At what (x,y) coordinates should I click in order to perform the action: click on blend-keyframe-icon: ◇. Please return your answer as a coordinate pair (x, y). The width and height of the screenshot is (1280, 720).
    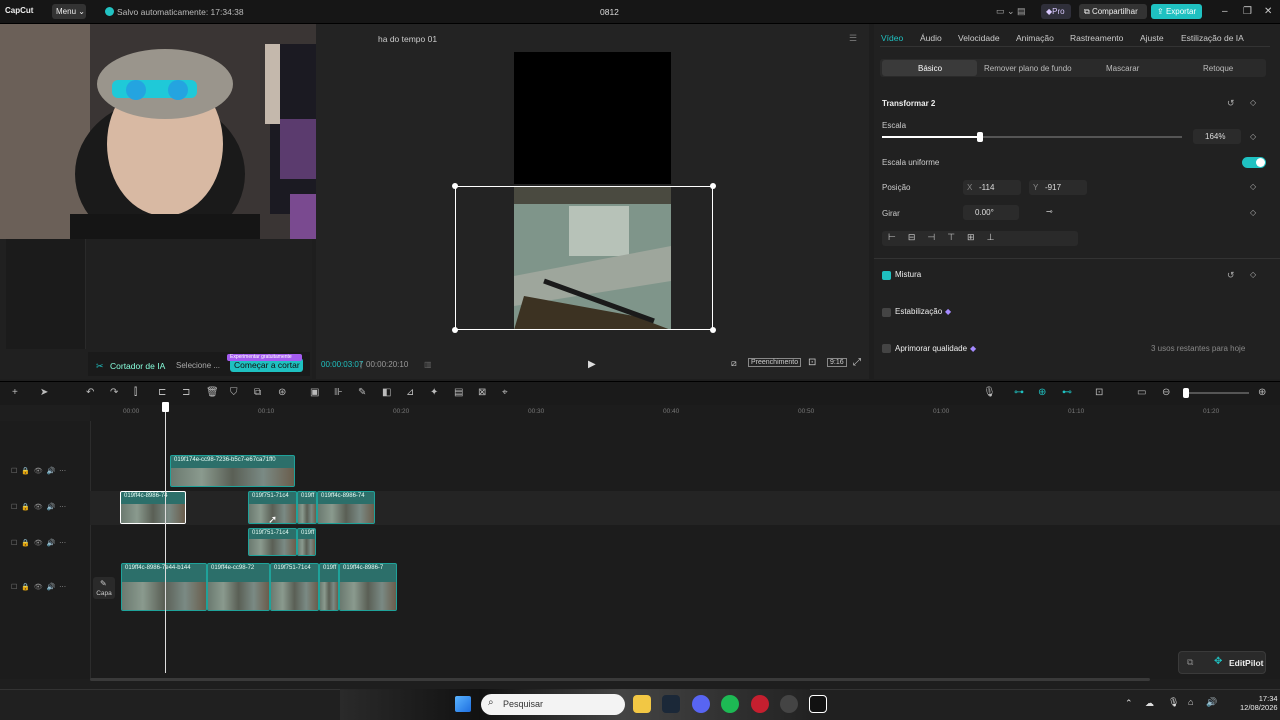
    Looking at the image, I should click on (1253, 274).